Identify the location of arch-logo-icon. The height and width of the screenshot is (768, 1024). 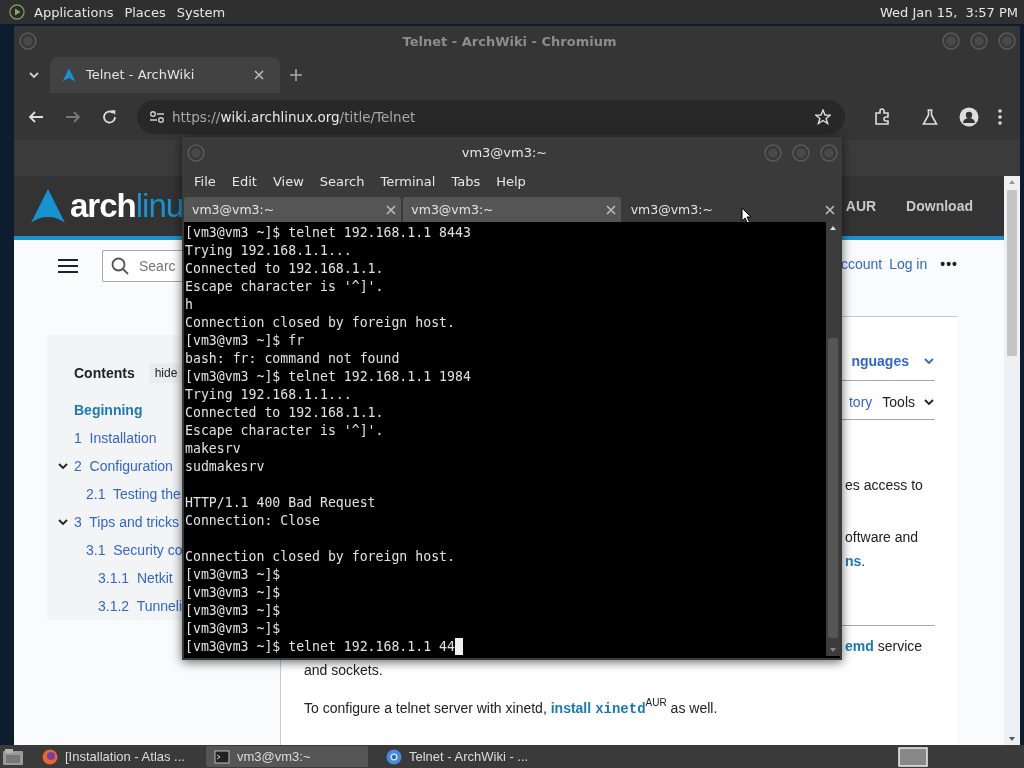
(48, 206).